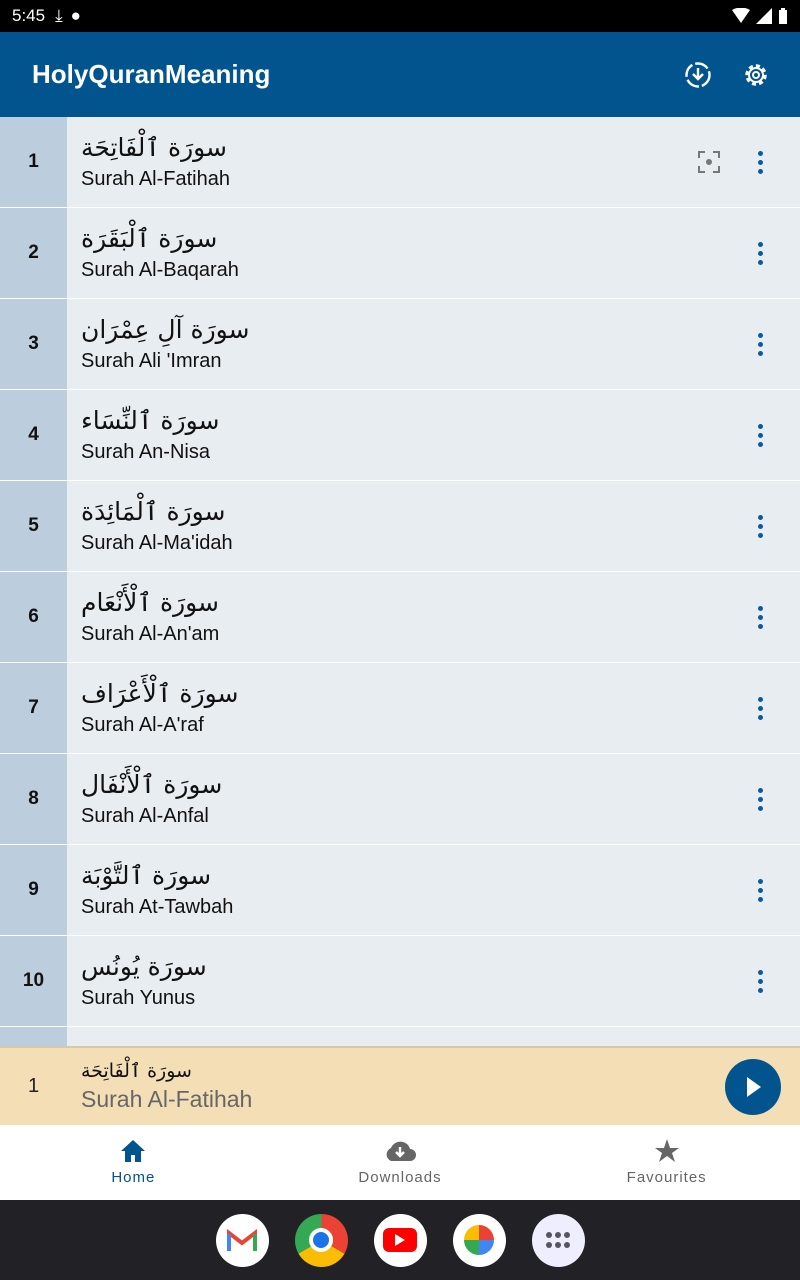 The height and width of the screenshot is (1280, 800). I want to click on gear-icon, so click(756, 75).